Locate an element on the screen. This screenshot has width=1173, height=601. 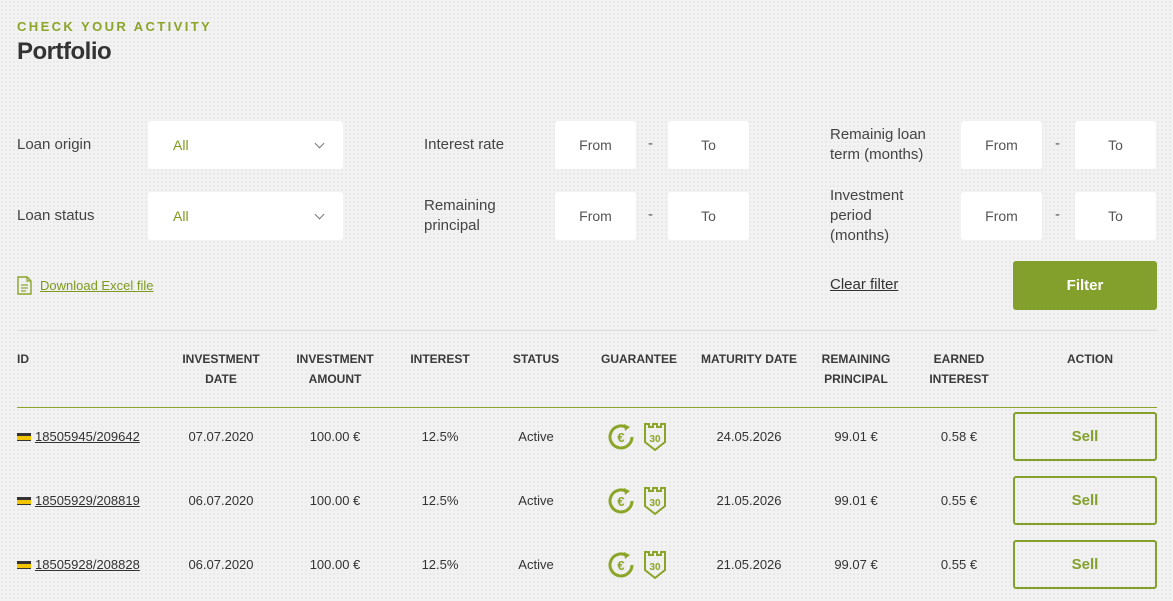
row-id: 18505945/209642 is located at coordinates (78, 436).